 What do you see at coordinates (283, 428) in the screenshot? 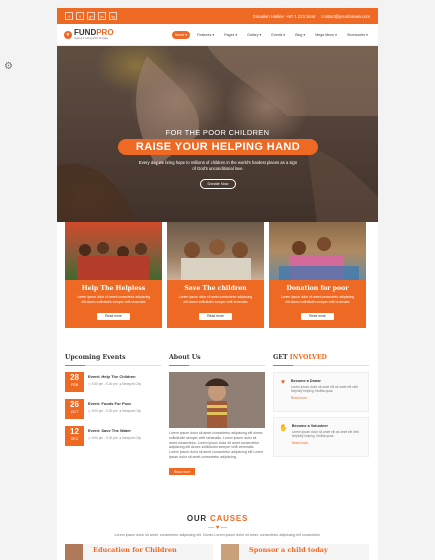
I see `volunteer-hand-icon: ✋` at bounding box center [283, 428].